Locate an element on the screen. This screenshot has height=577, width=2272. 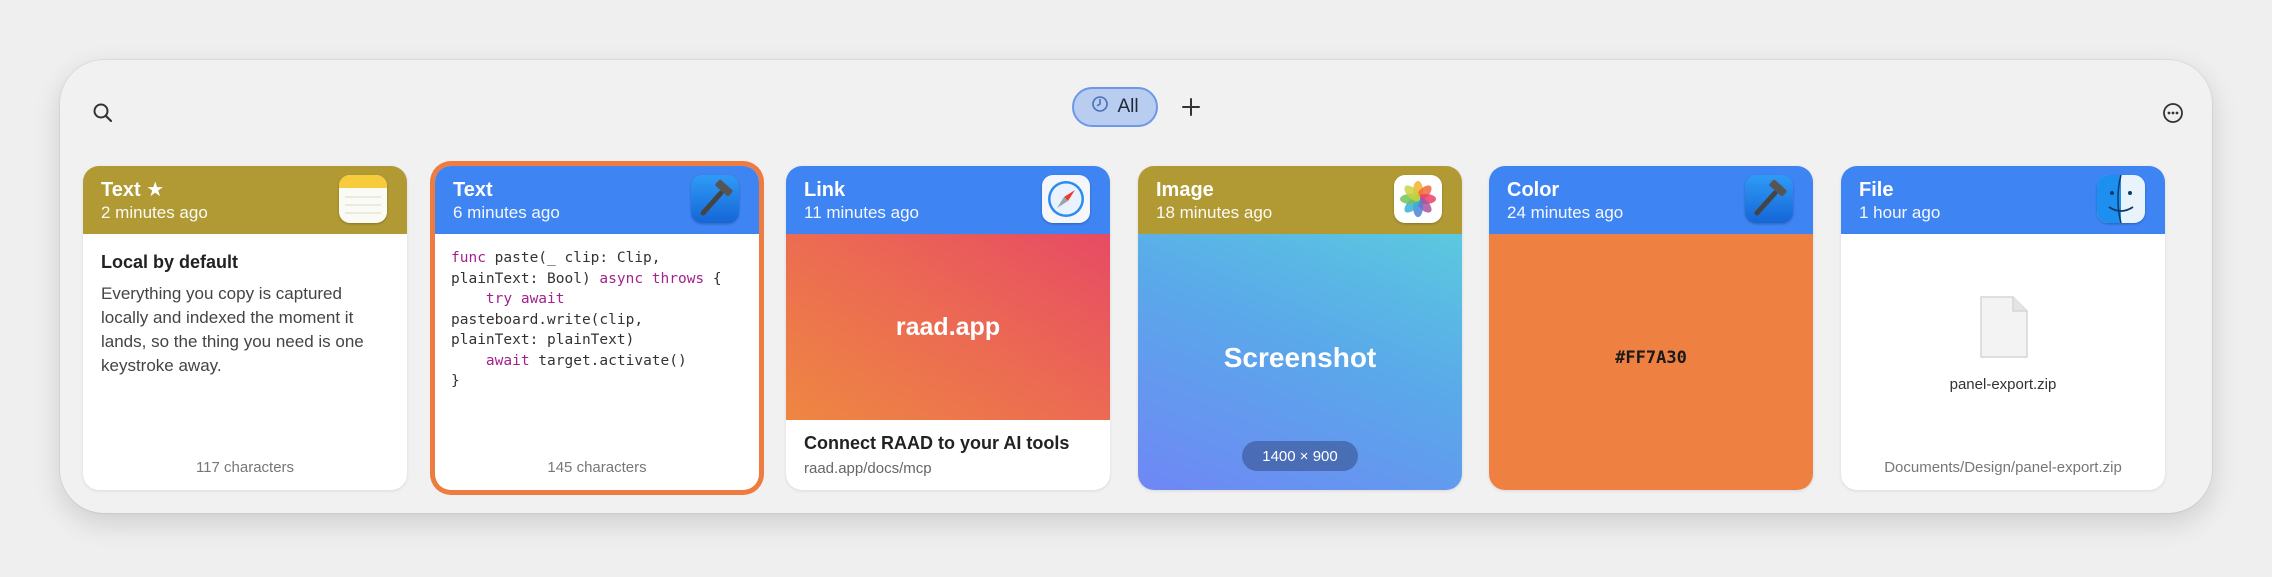
card-header: Image 18 minutes ago is located at coordinates (1300, 200).